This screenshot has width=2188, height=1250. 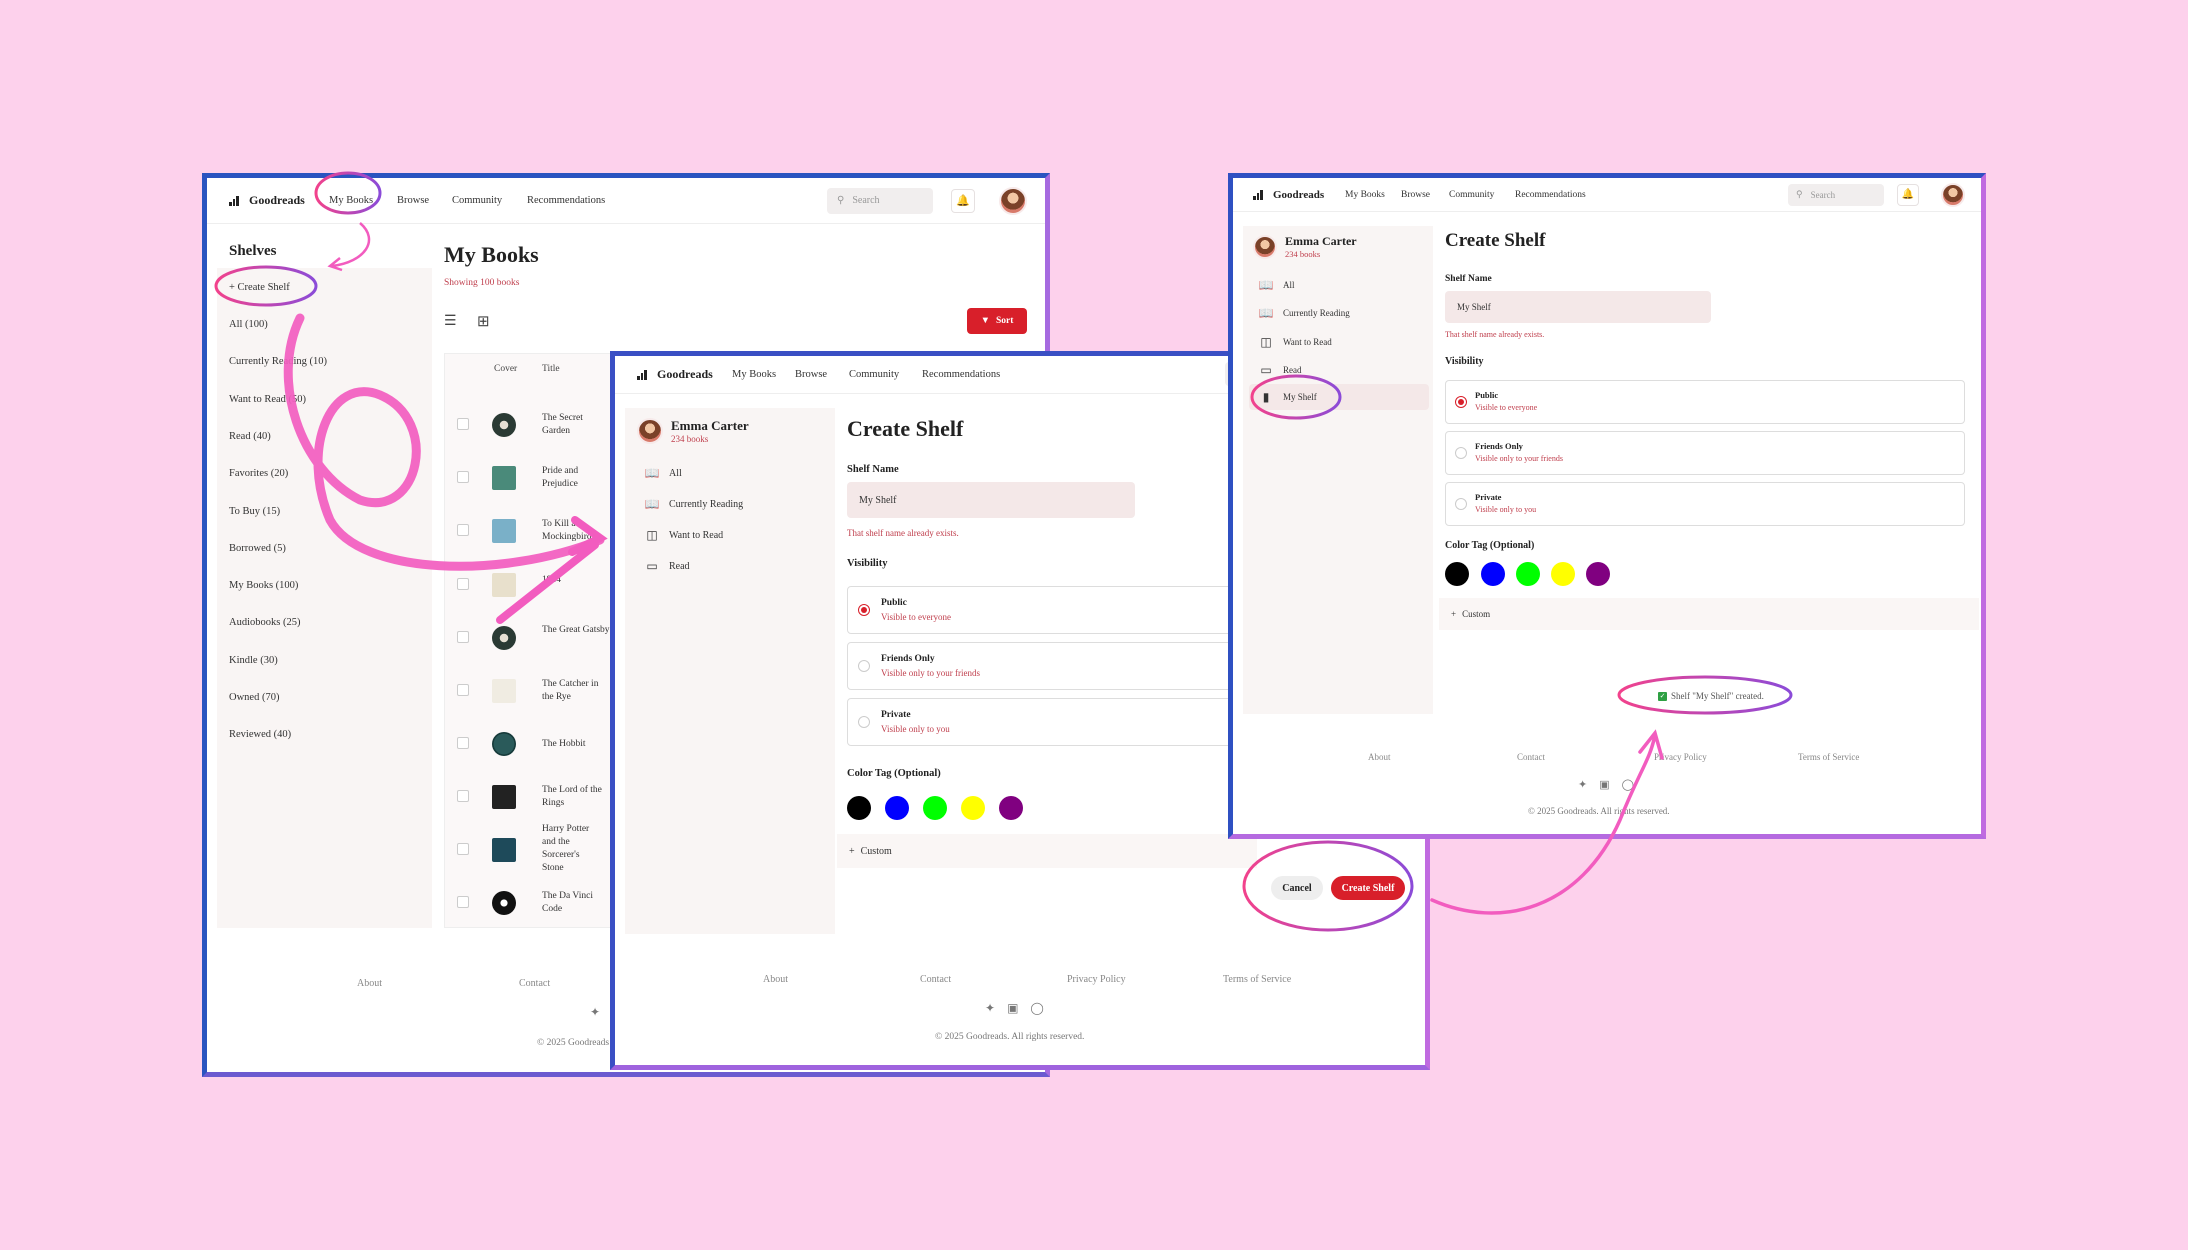 What do you see at coordinates (278, 361) in the screenshot?
I see `shelf-item: Currently Reading (10)` at bounding box center [278, 361].